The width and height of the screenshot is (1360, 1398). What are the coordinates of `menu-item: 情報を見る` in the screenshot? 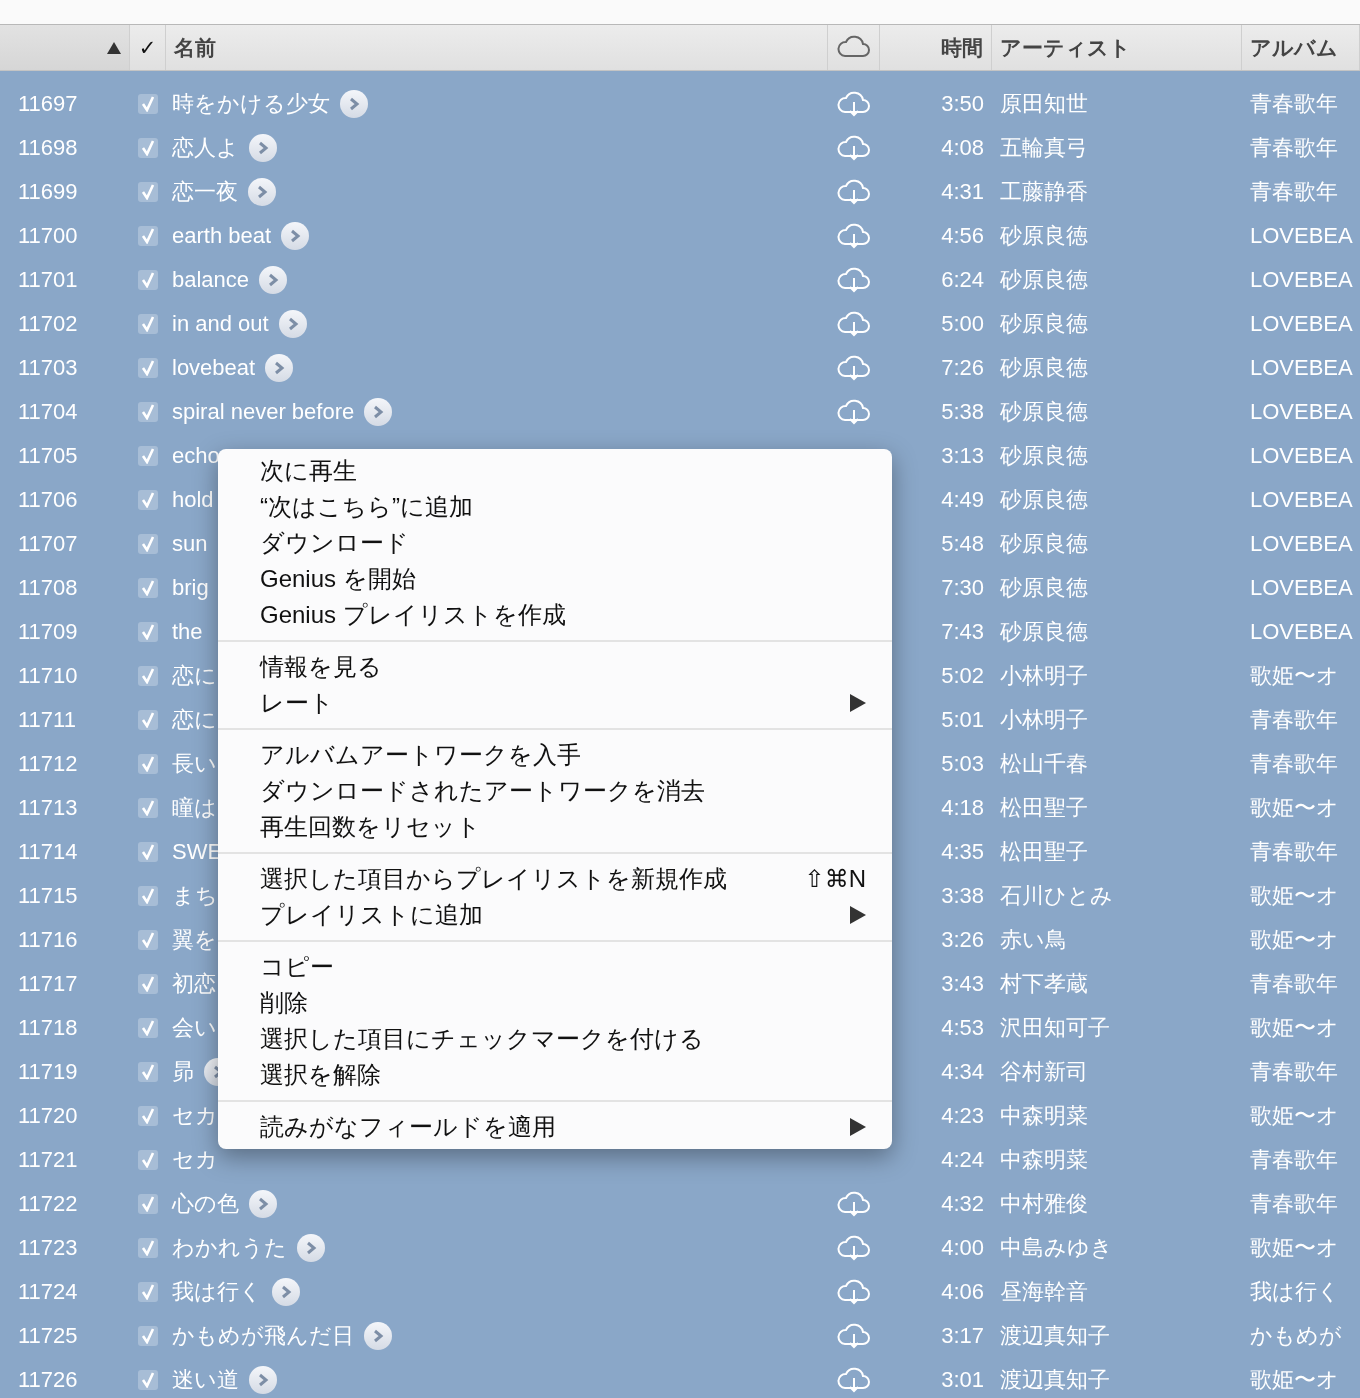 It's located at (555, 667).